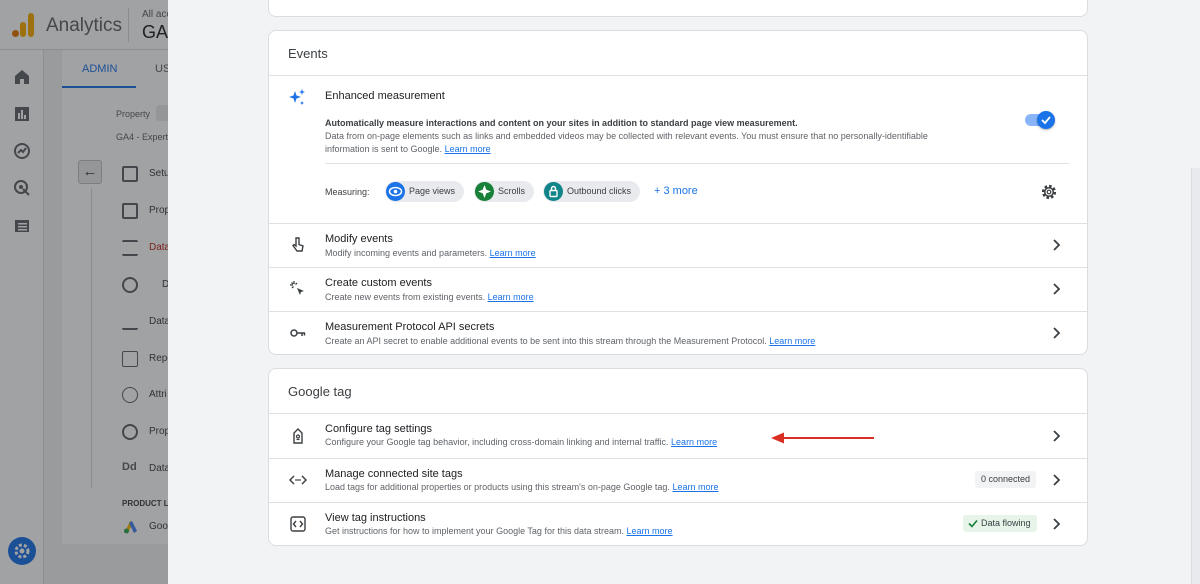  What do you see at coordinates (484, 191) in the screenshot?
I see `compass-icon` at bounding box center [484, 191].